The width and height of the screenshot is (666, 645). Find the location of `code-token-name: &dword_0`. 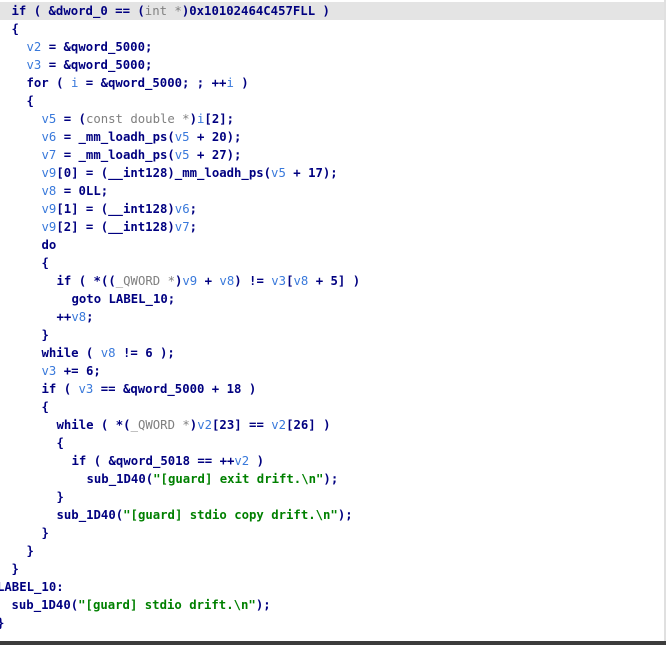

code-token-name: &dword_0 is located at coordinates (78, 11).